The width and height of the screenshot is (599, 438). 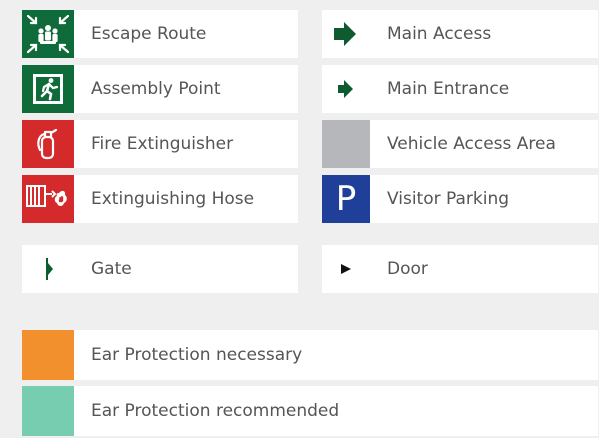 What do you see at coordinates (48, 199) in the screenshot?
I see `extinguishing-hose-icon` at bounding box center [48, 199].